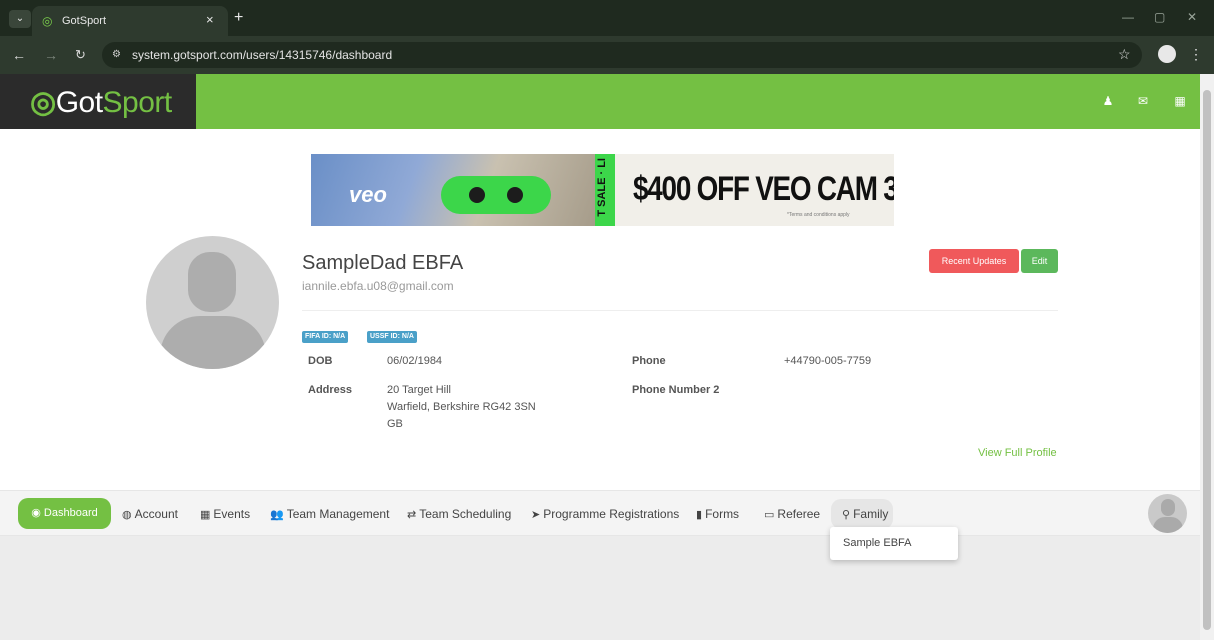 This screenshot has height=640, width=1214. I want to click on ad-strip-text: T SALE · LI, so click(602, 187).